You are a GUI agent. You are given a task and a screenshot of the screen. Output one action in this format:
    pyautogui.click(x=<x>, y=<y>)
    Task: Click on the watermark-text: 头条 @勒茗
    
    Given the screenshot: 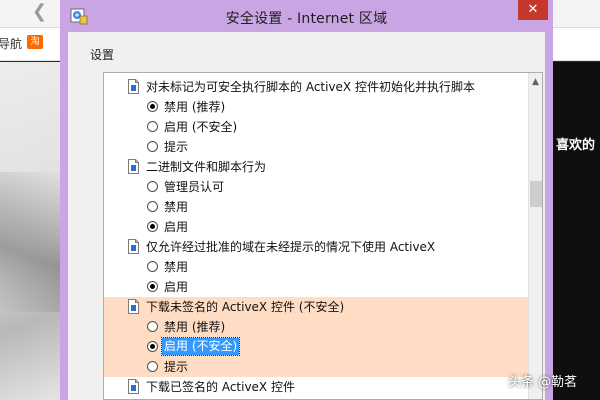 What is the action you would take?
    pyautogui.click(x=543, y=382)
    